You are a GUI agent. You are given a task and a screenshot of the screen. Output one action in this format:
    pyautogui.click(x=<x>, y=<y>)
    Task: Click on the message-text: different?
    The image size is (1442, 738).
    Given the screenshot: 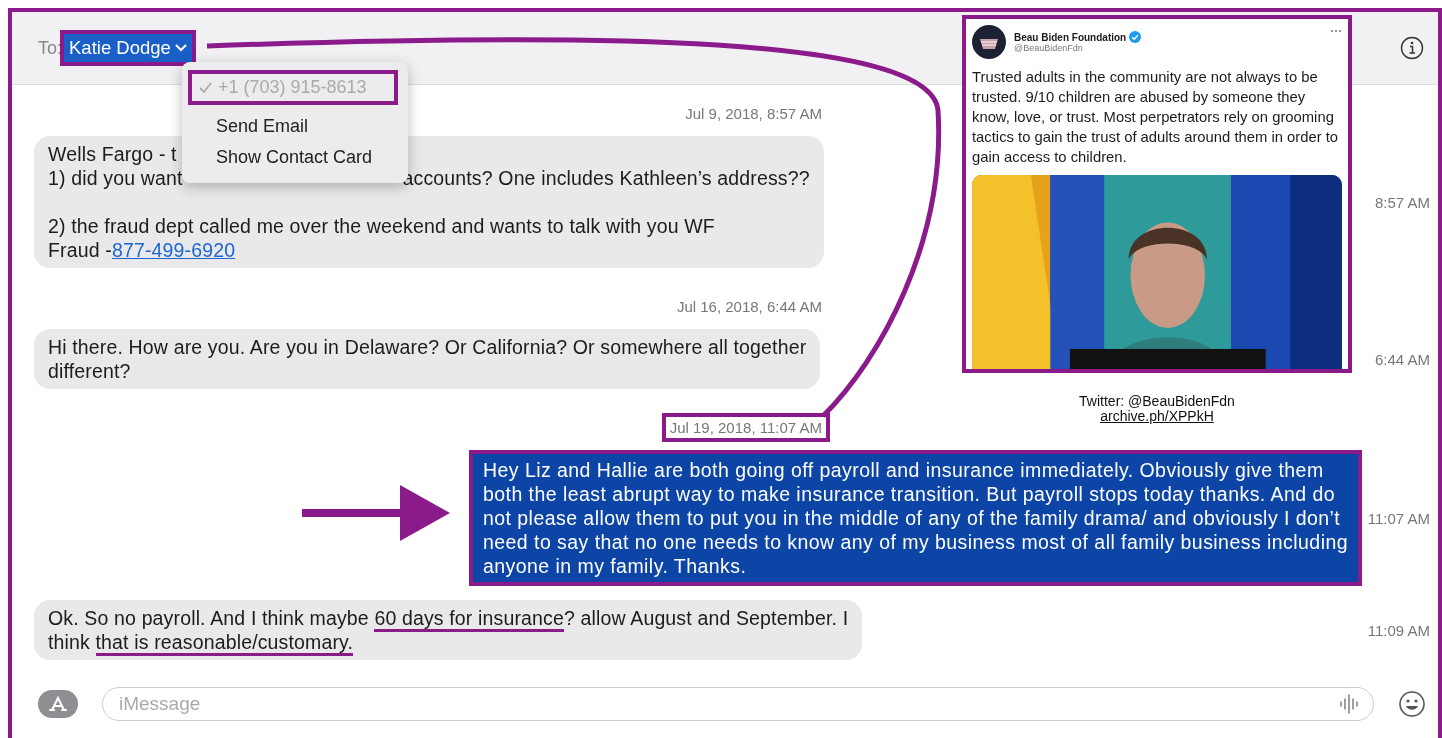 What is the action you would take?
    pyautogui.click(x=89, y=371)
    